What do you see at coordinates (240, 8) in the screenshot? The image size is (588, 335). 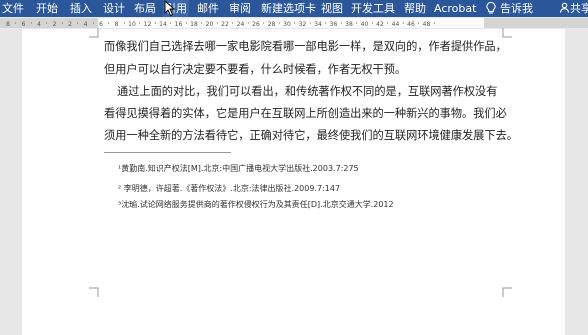 I see `tab-review: 审阅` at bounding box center [240, 8].